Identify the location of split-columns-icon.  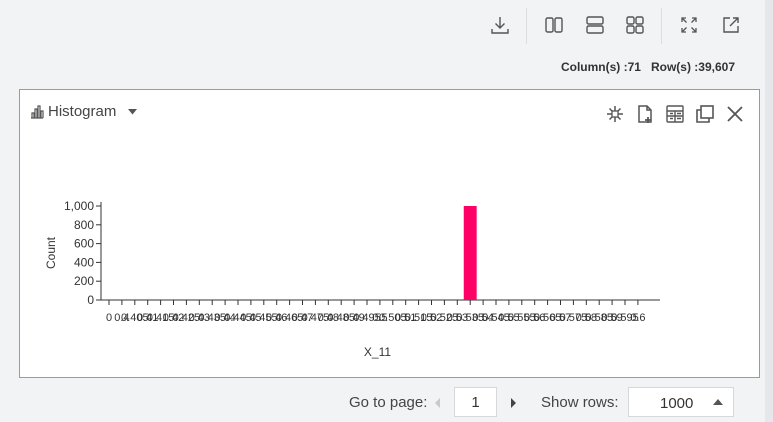
(554, 25).